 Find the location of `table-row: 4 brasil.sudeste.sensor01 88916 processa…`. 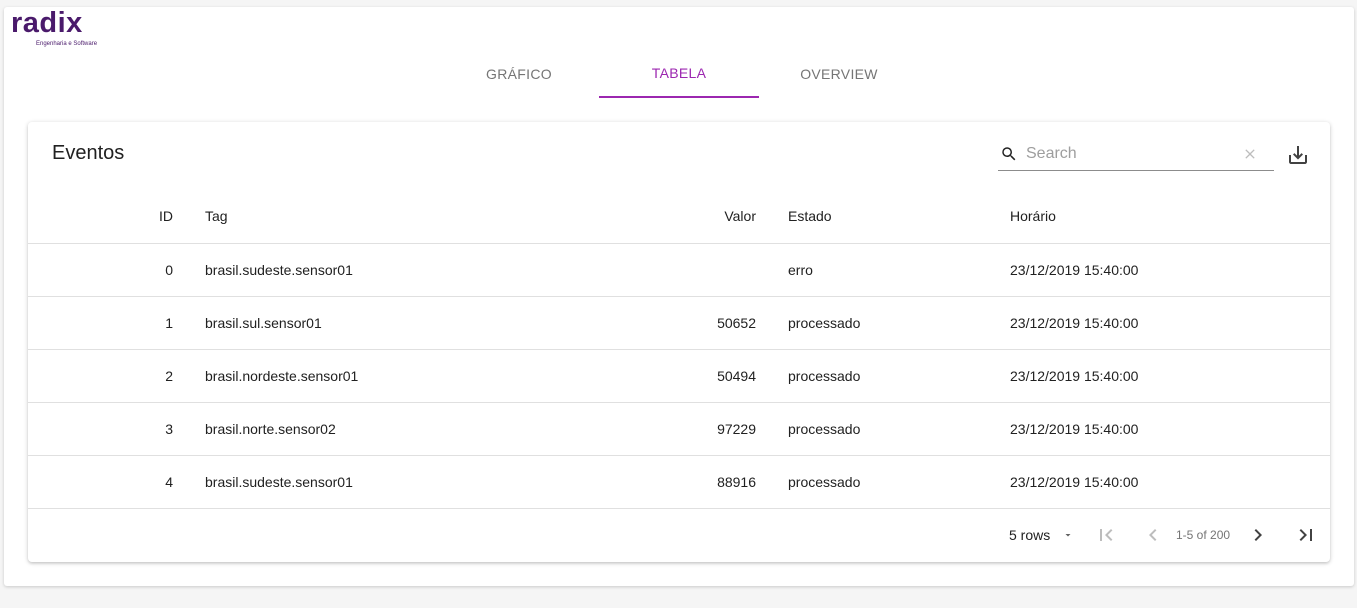

table-row: 4 brasil.sudeste.sensor01 88916 processa… is located at coordinates (679, 482).